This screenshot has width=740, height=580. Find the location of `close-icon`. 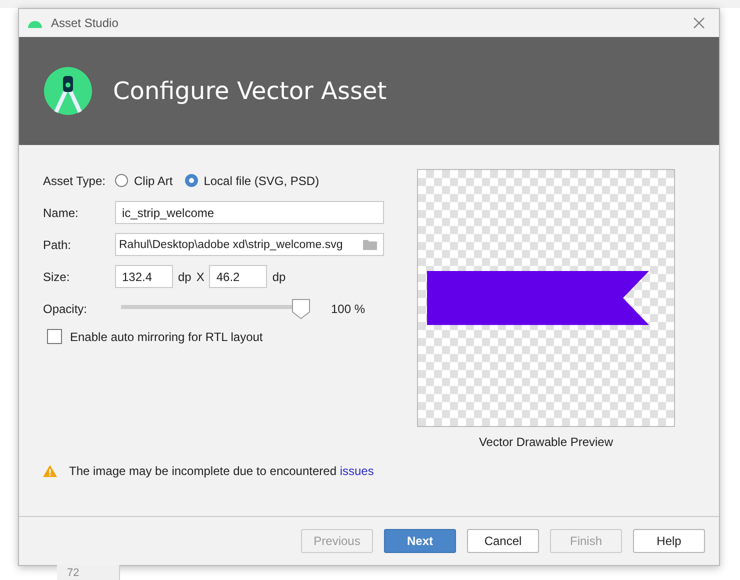

close-icon is located at coordinates (699, 23).